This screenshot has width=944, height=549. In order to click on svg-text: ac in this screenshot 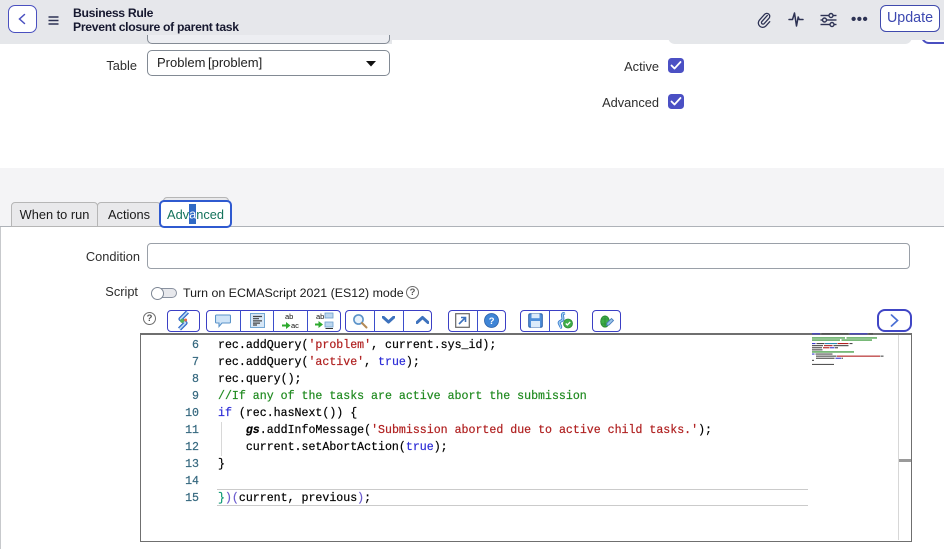, I will do `click(295, 325)`.